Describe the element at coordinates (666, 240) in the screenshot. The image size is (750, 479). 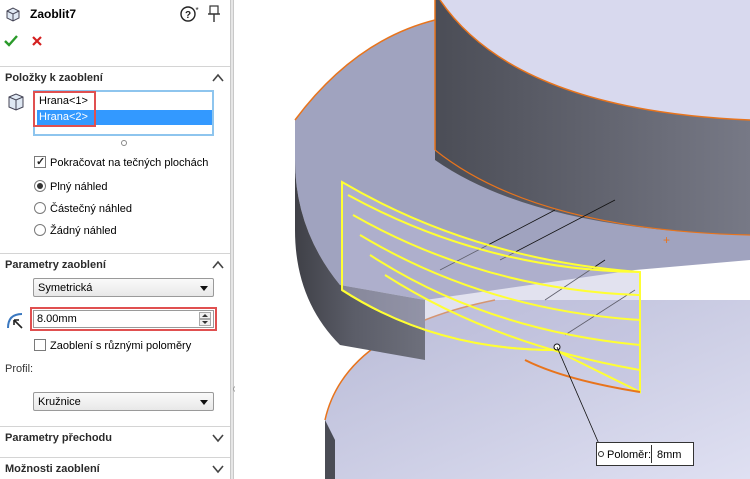
I see `origin-marker: +` at that location.